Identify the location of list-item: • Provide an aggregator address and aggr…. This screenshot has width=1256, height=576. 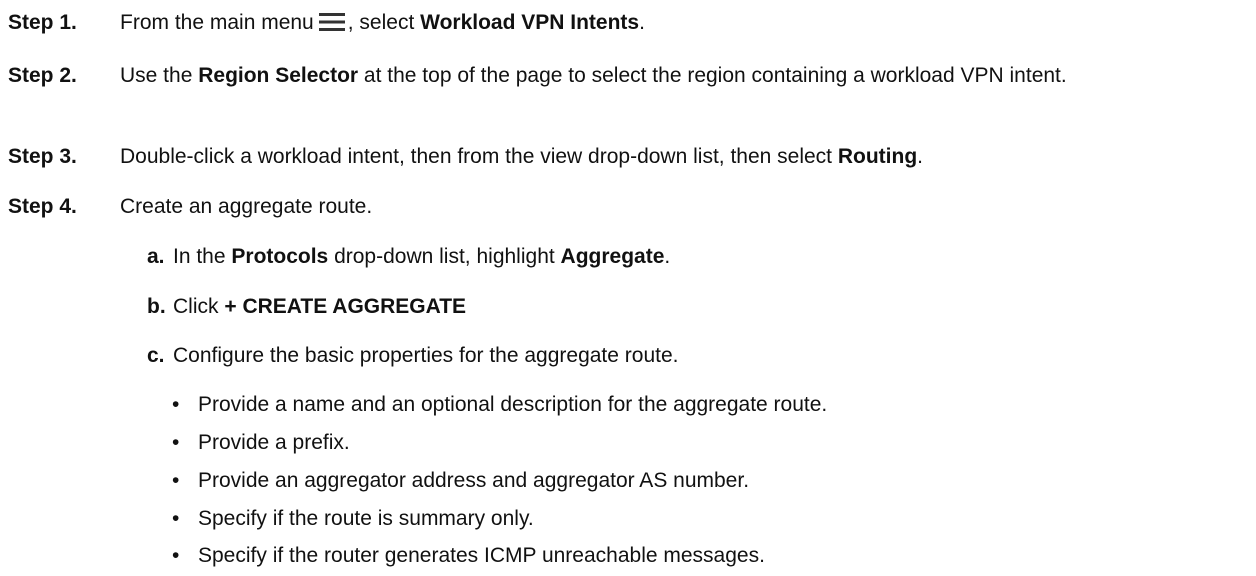
(460, 481).